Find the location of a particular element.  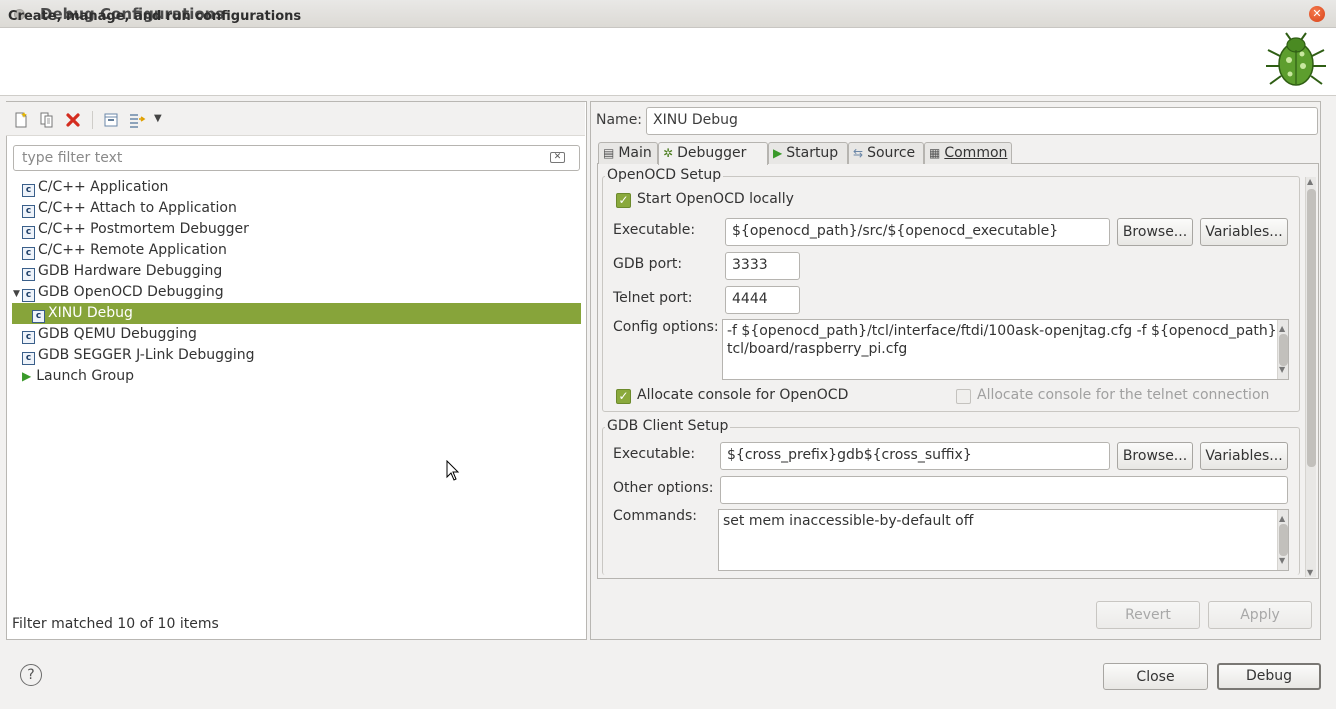

tree-item-gdb-openocd: c GDB OpenOCD Debugging is located at coordinates (123, 292).